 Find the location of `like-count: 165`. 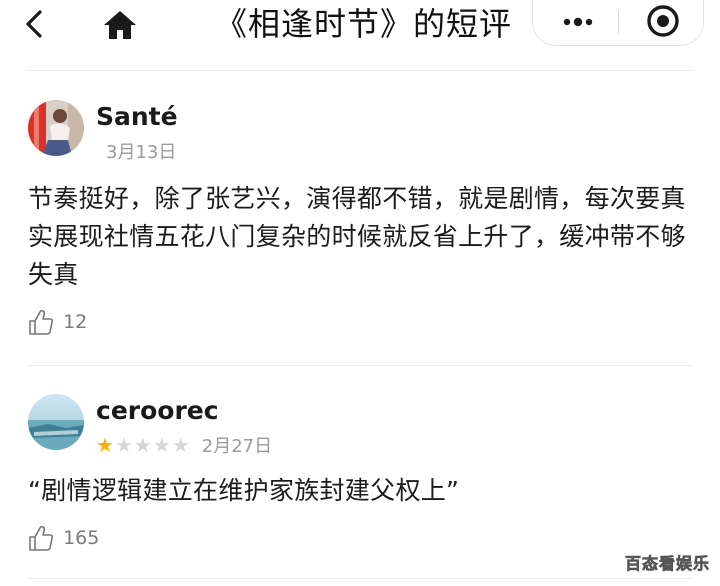

like-count: 165 is located at coordinates (81, 538).